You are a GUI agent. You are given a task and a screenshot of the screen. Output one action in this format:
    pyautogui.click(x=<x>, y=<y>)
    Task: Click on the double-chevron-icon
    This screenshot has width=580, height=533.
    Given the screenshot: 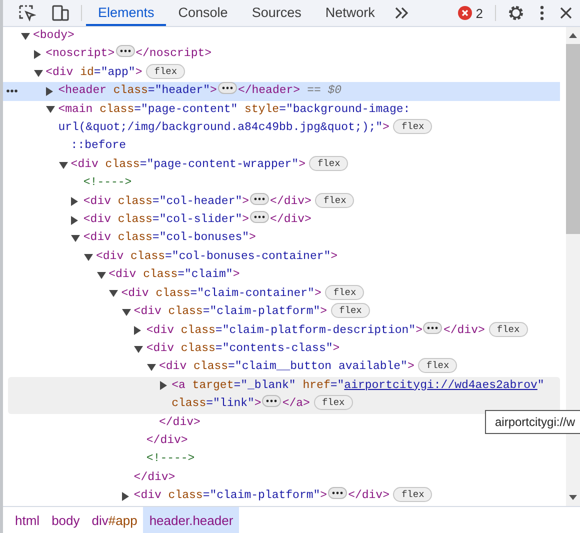 What is the action you would take?
    pyautogui.click(x=402, y=13)
    